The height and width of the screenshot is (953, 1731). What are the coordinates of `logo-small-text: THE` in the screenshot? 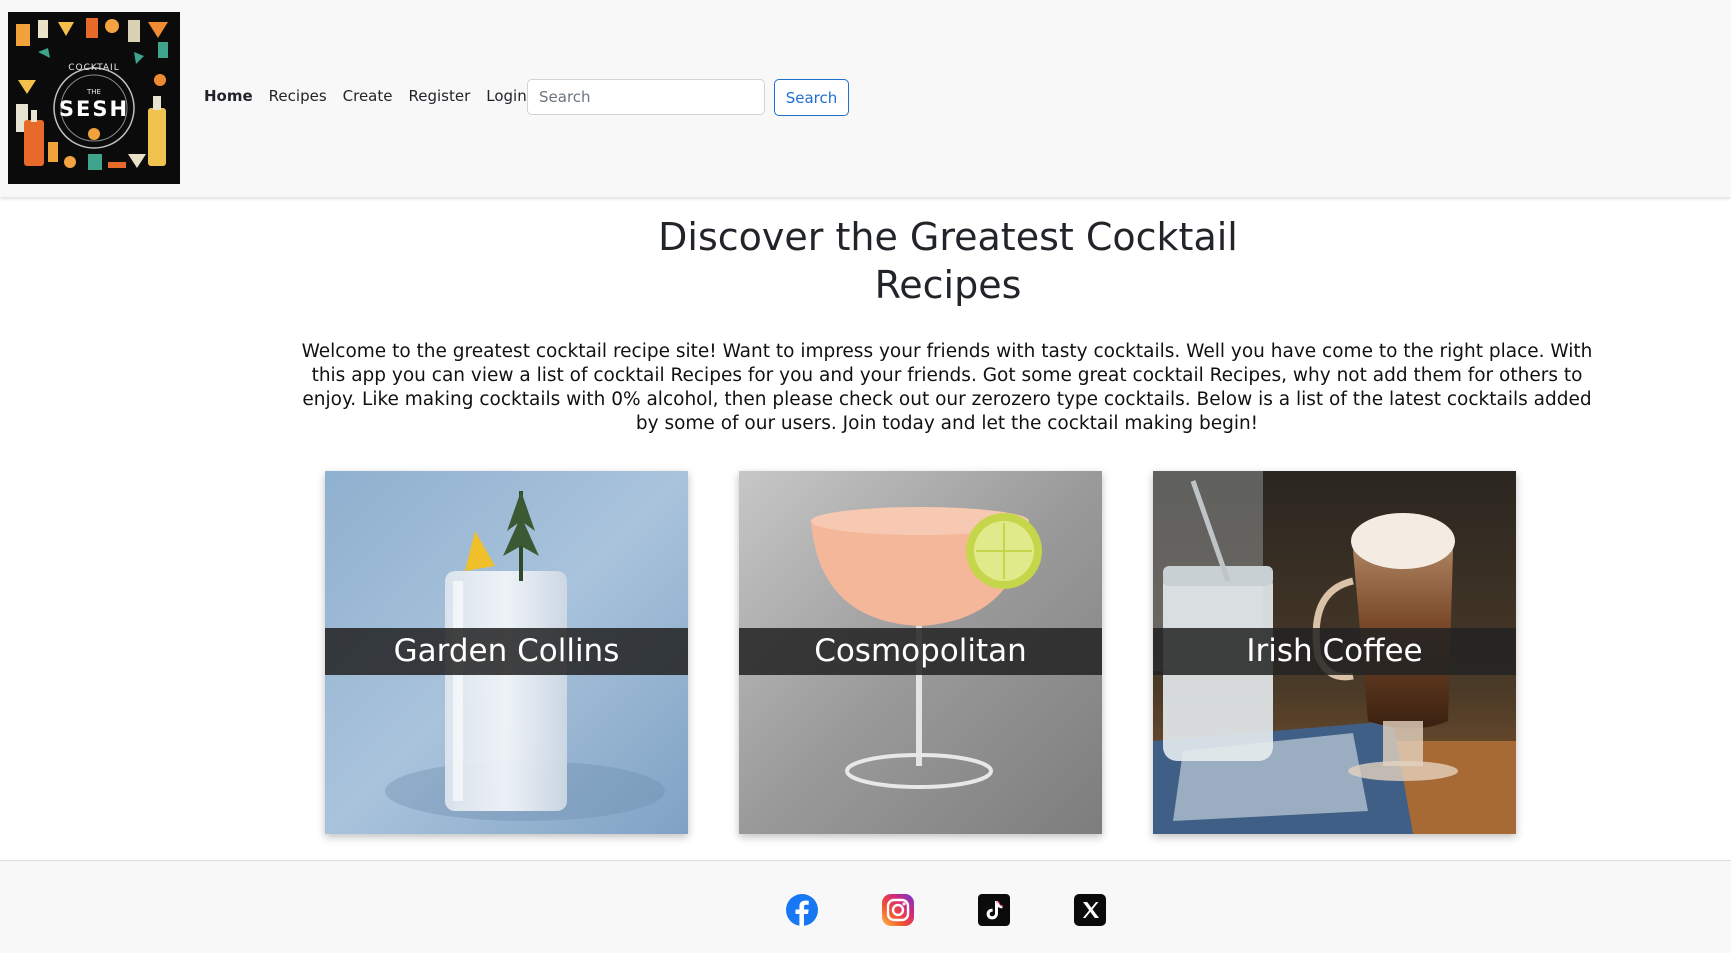 It's located at (93, 92).